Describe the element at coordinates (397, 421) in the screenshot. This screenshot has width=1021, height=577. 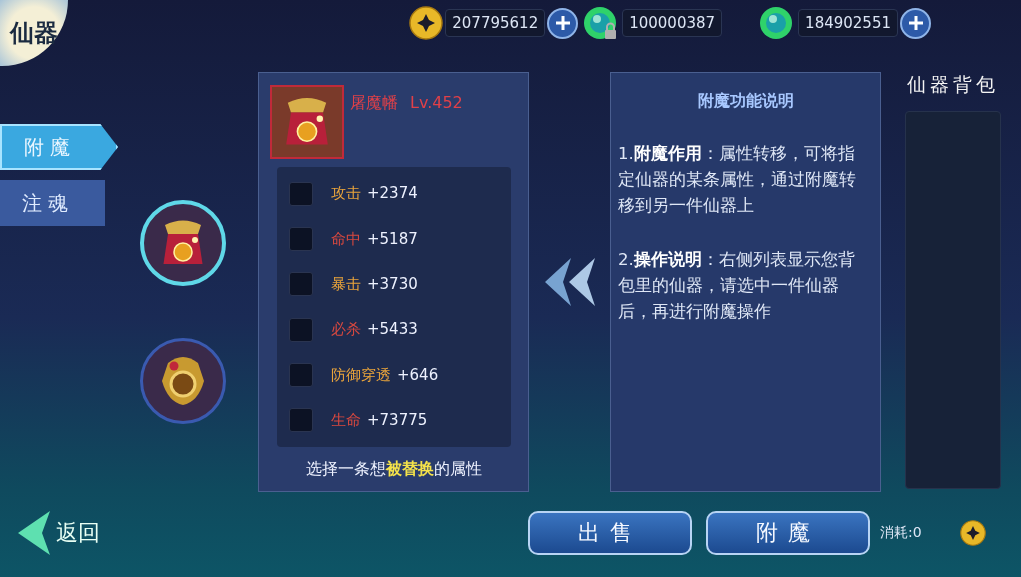
I see `attribute-value: +73775` at that location.